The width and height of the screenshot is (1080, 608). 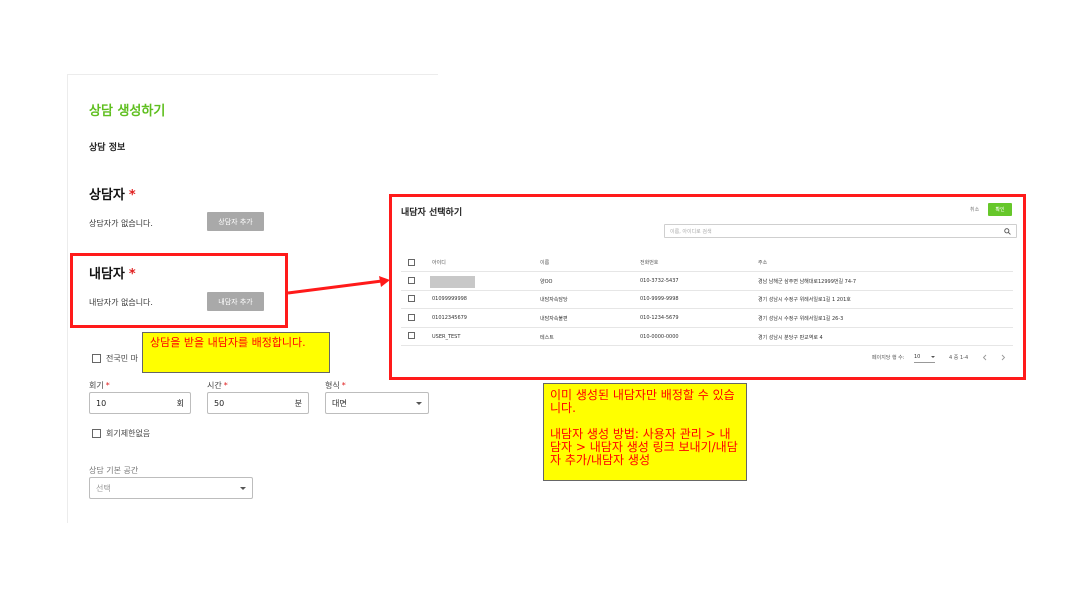 I want to click on arrow-icon, so click(x=338, y=285).